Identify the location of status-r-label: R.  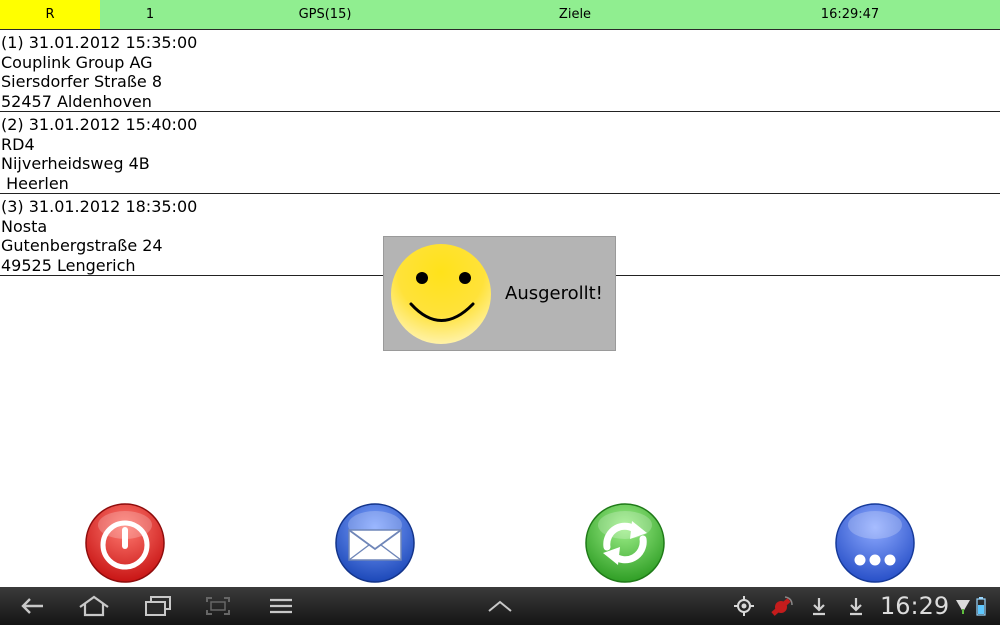
(50, 14).